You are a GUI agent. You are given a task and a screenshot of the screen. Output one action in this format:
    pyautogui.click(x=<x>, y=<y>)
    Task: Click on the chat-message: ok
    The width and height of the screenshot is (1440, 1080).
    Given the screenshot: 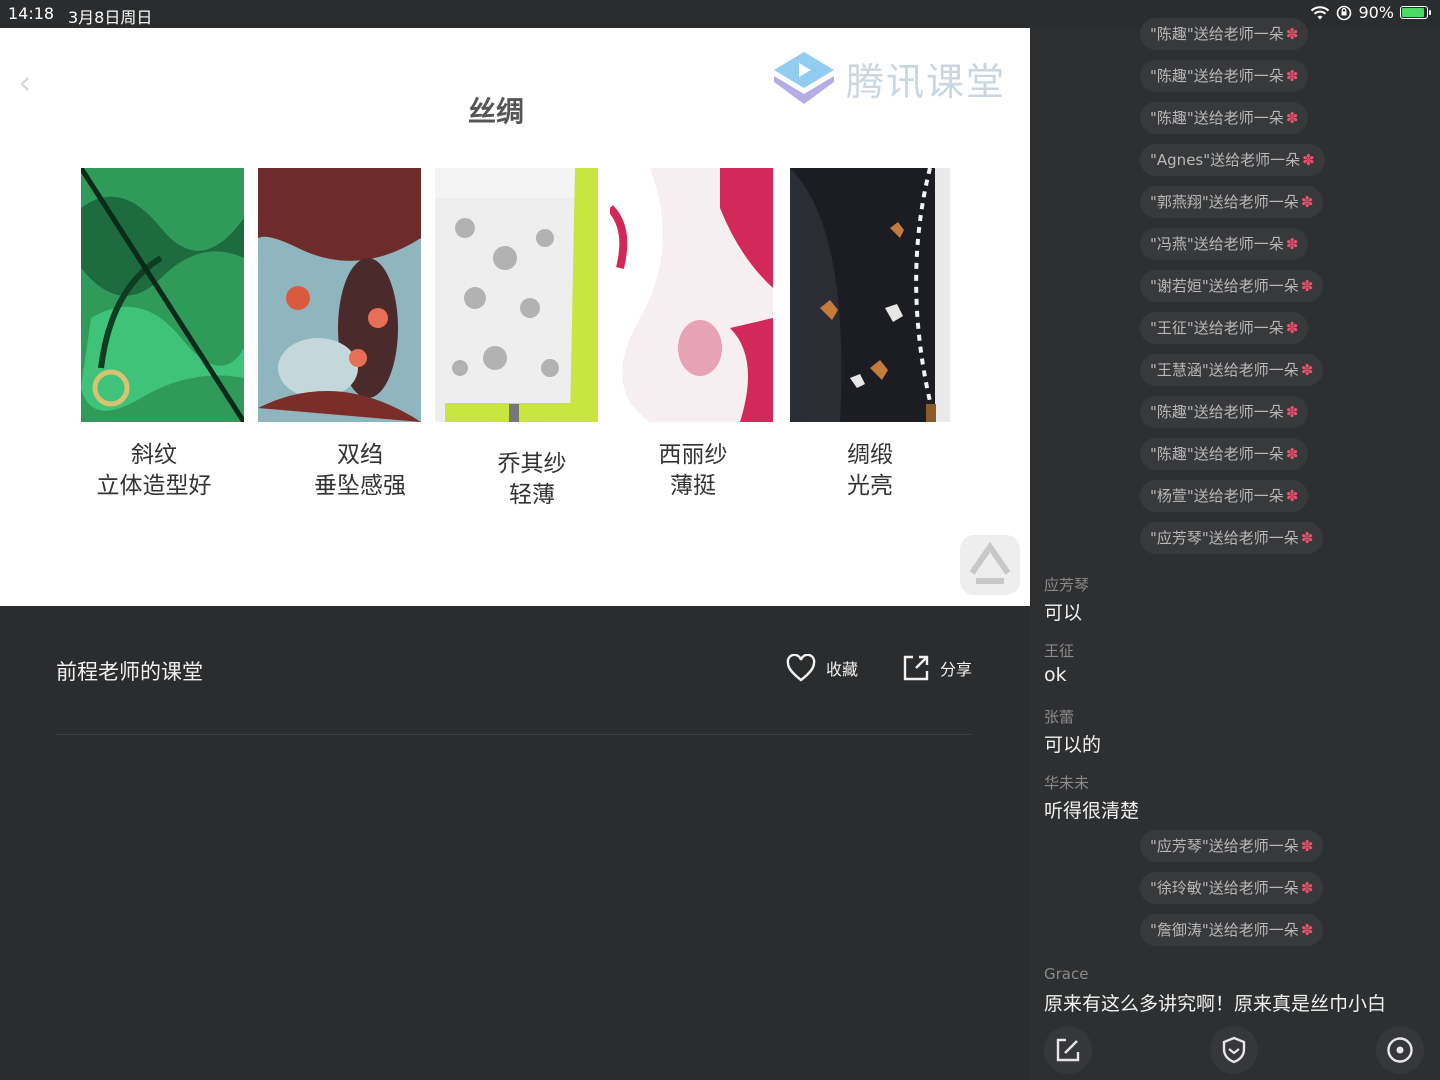 What is the action you would take?
    pyautogui.click(x=1055, y=675)
    